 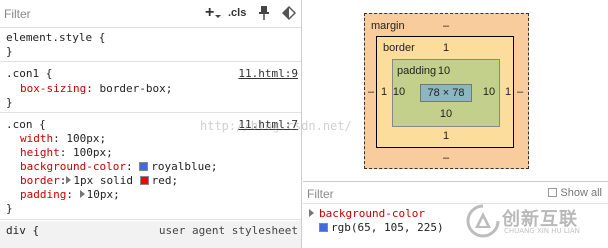 I want to click on border-label: border, so click(x=399, y=48).